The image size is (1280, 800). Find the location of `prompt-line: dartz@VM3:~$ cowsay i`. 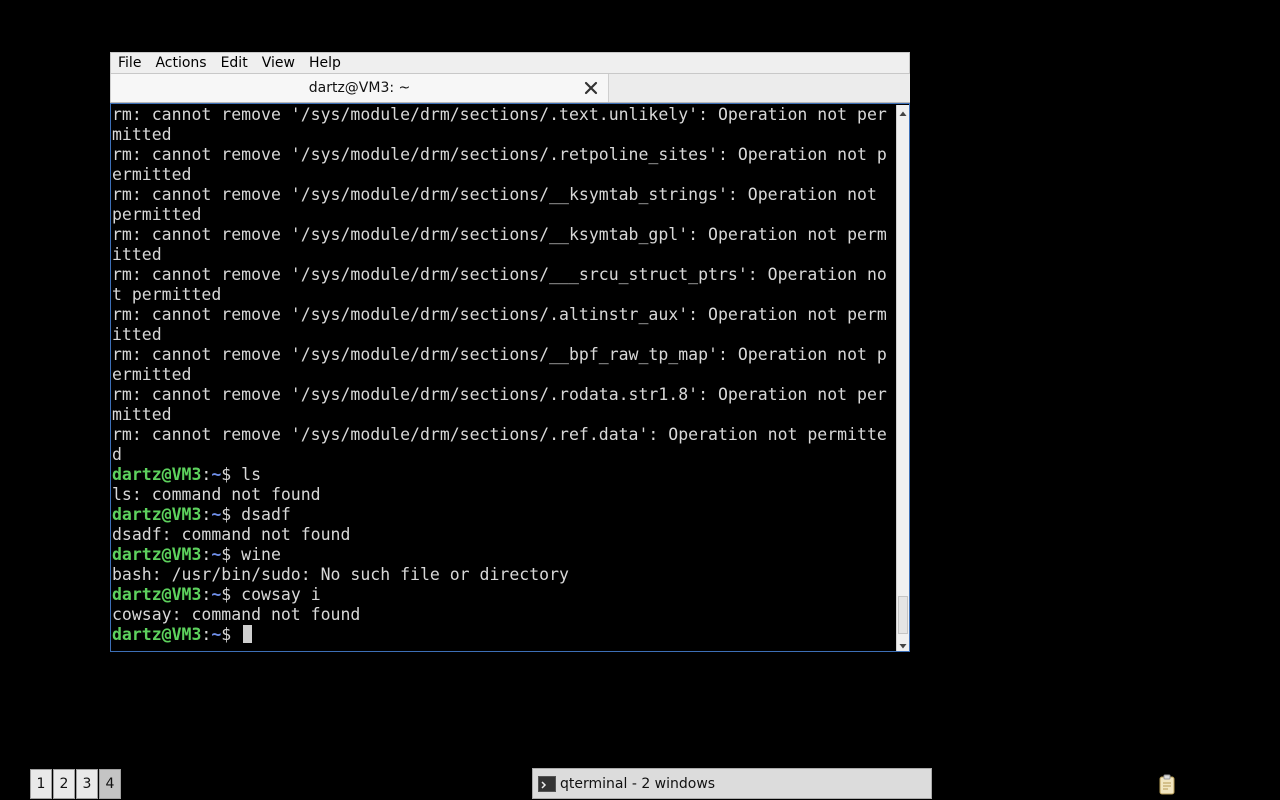

prompt-line: dartz@VM3:~$ cowsay i is located at coordinates (502, 595).